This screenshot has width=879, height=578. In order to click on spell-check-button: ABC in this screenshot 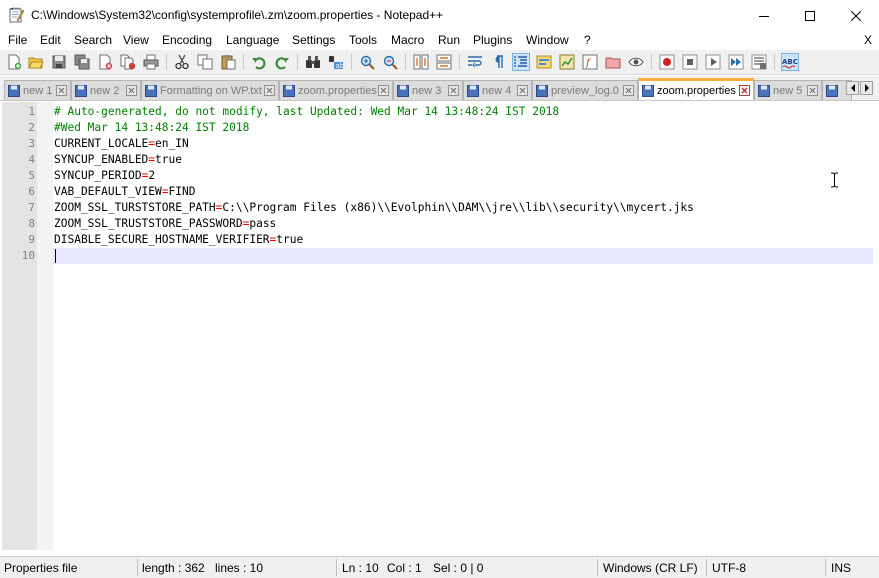, I will do `click(790, 62)`.